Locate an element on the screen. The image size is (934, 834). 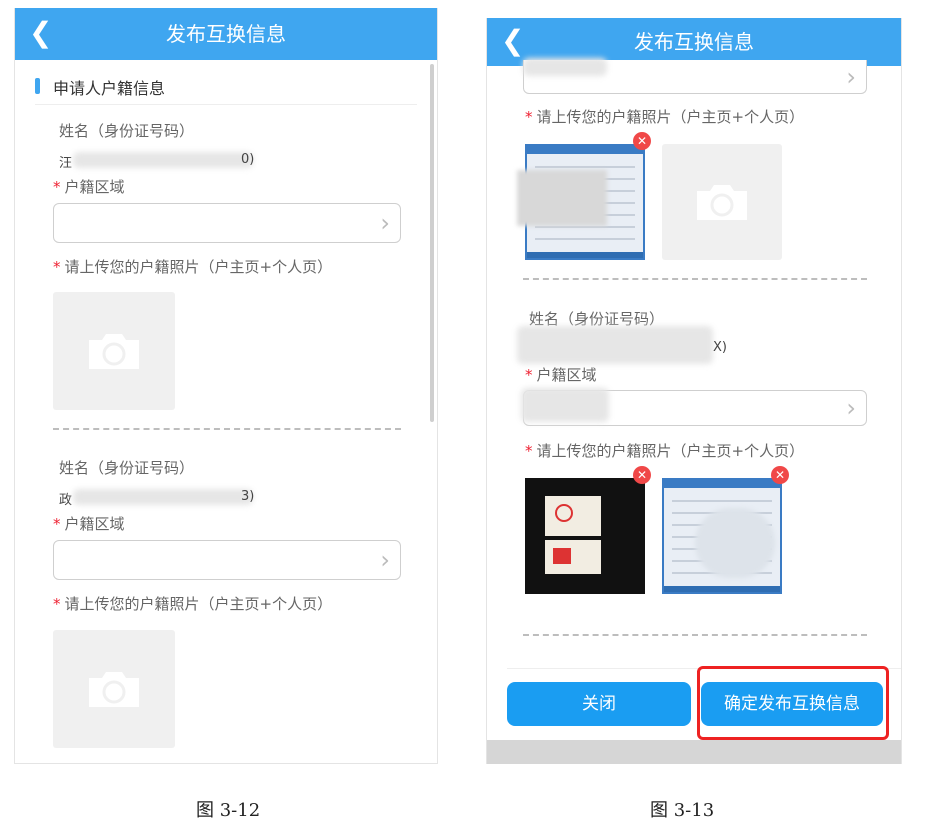
name-value-end: X) is located at coordinates (720, 347).